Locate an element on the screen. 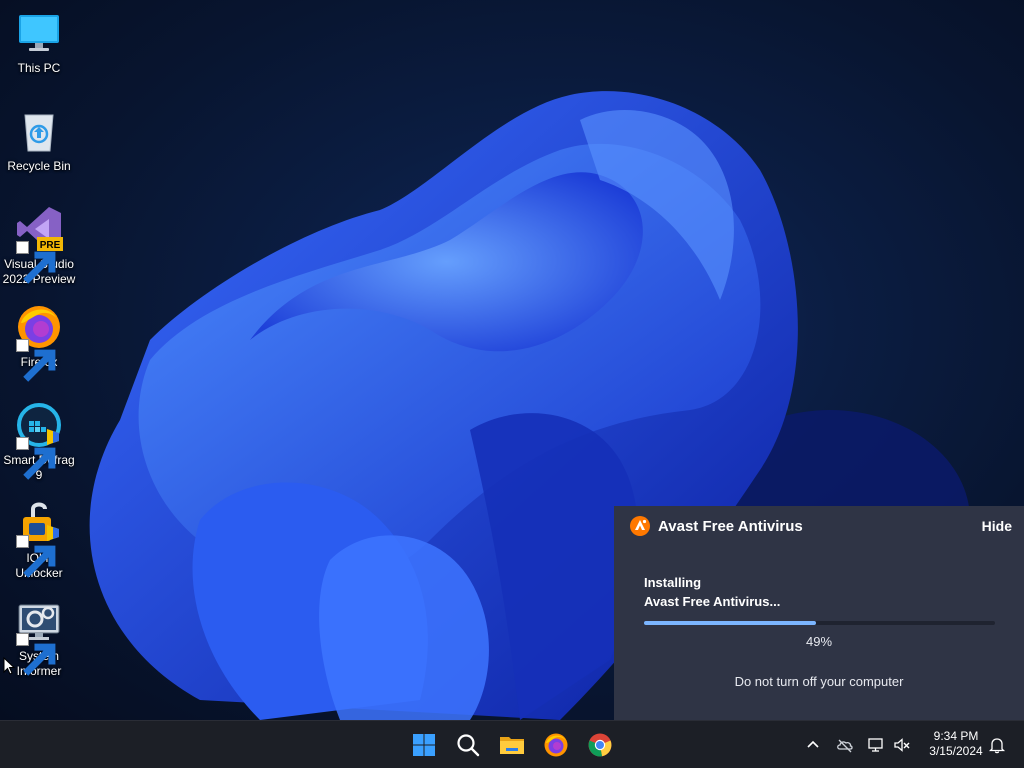 The height and width of the screenshot is (768, 1024). avast-title: Avast Free Antivirus is located at coordinates (730, 526).